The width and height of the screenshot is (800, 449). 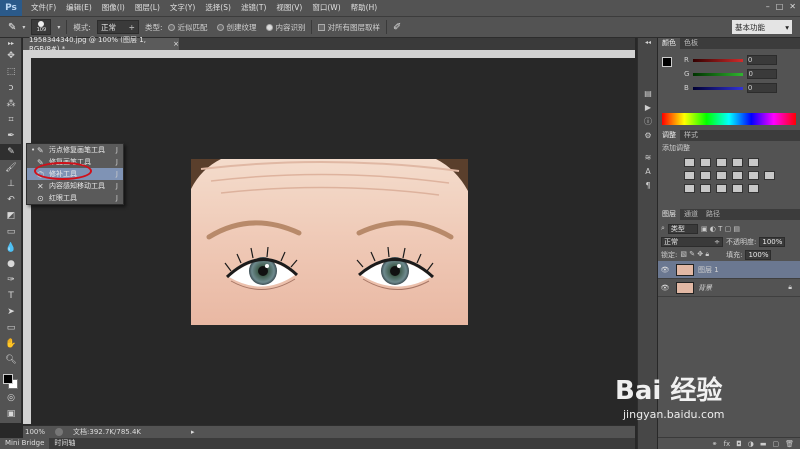 What do you see at coordinates (762, 74) in the screenshot?
I see `green-value-field: 0` at bounding box center [762, 74].